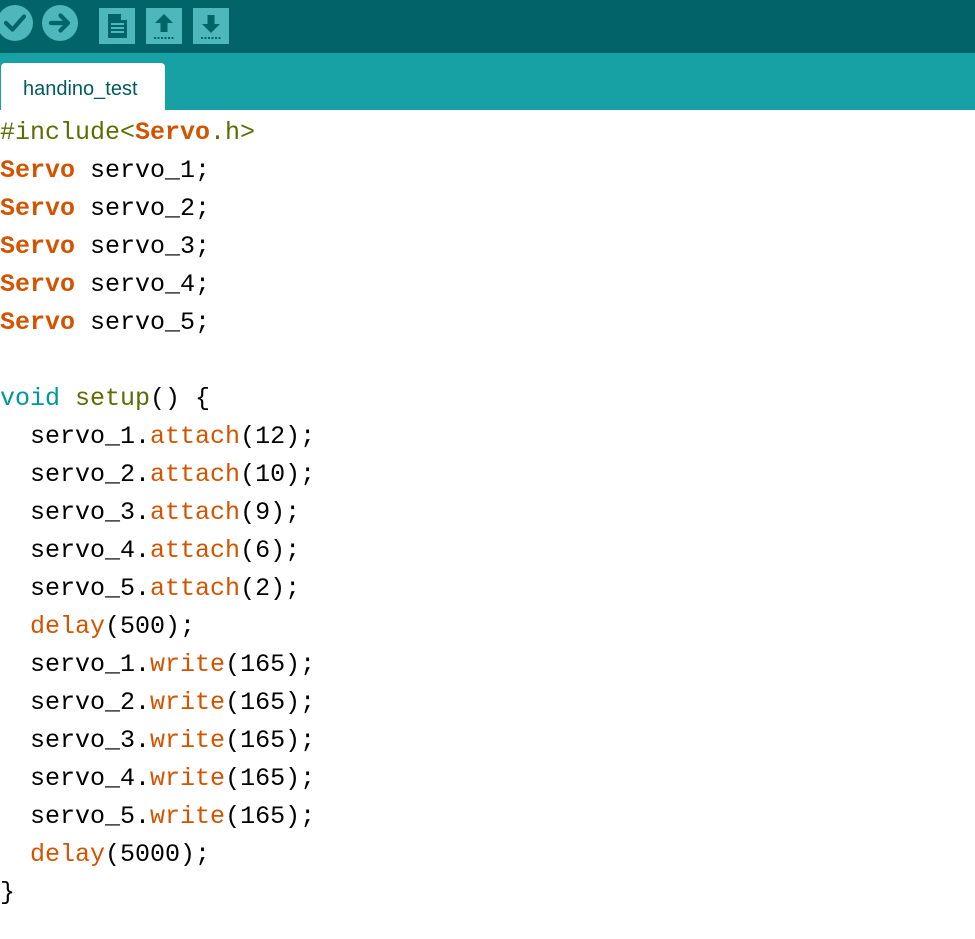 The height and width of the screenshot is (939, 975). What do you see at coordinates (105, 398) in the screenshot?
I see `code-token: void setup() {` at bounding box center [105, 398].